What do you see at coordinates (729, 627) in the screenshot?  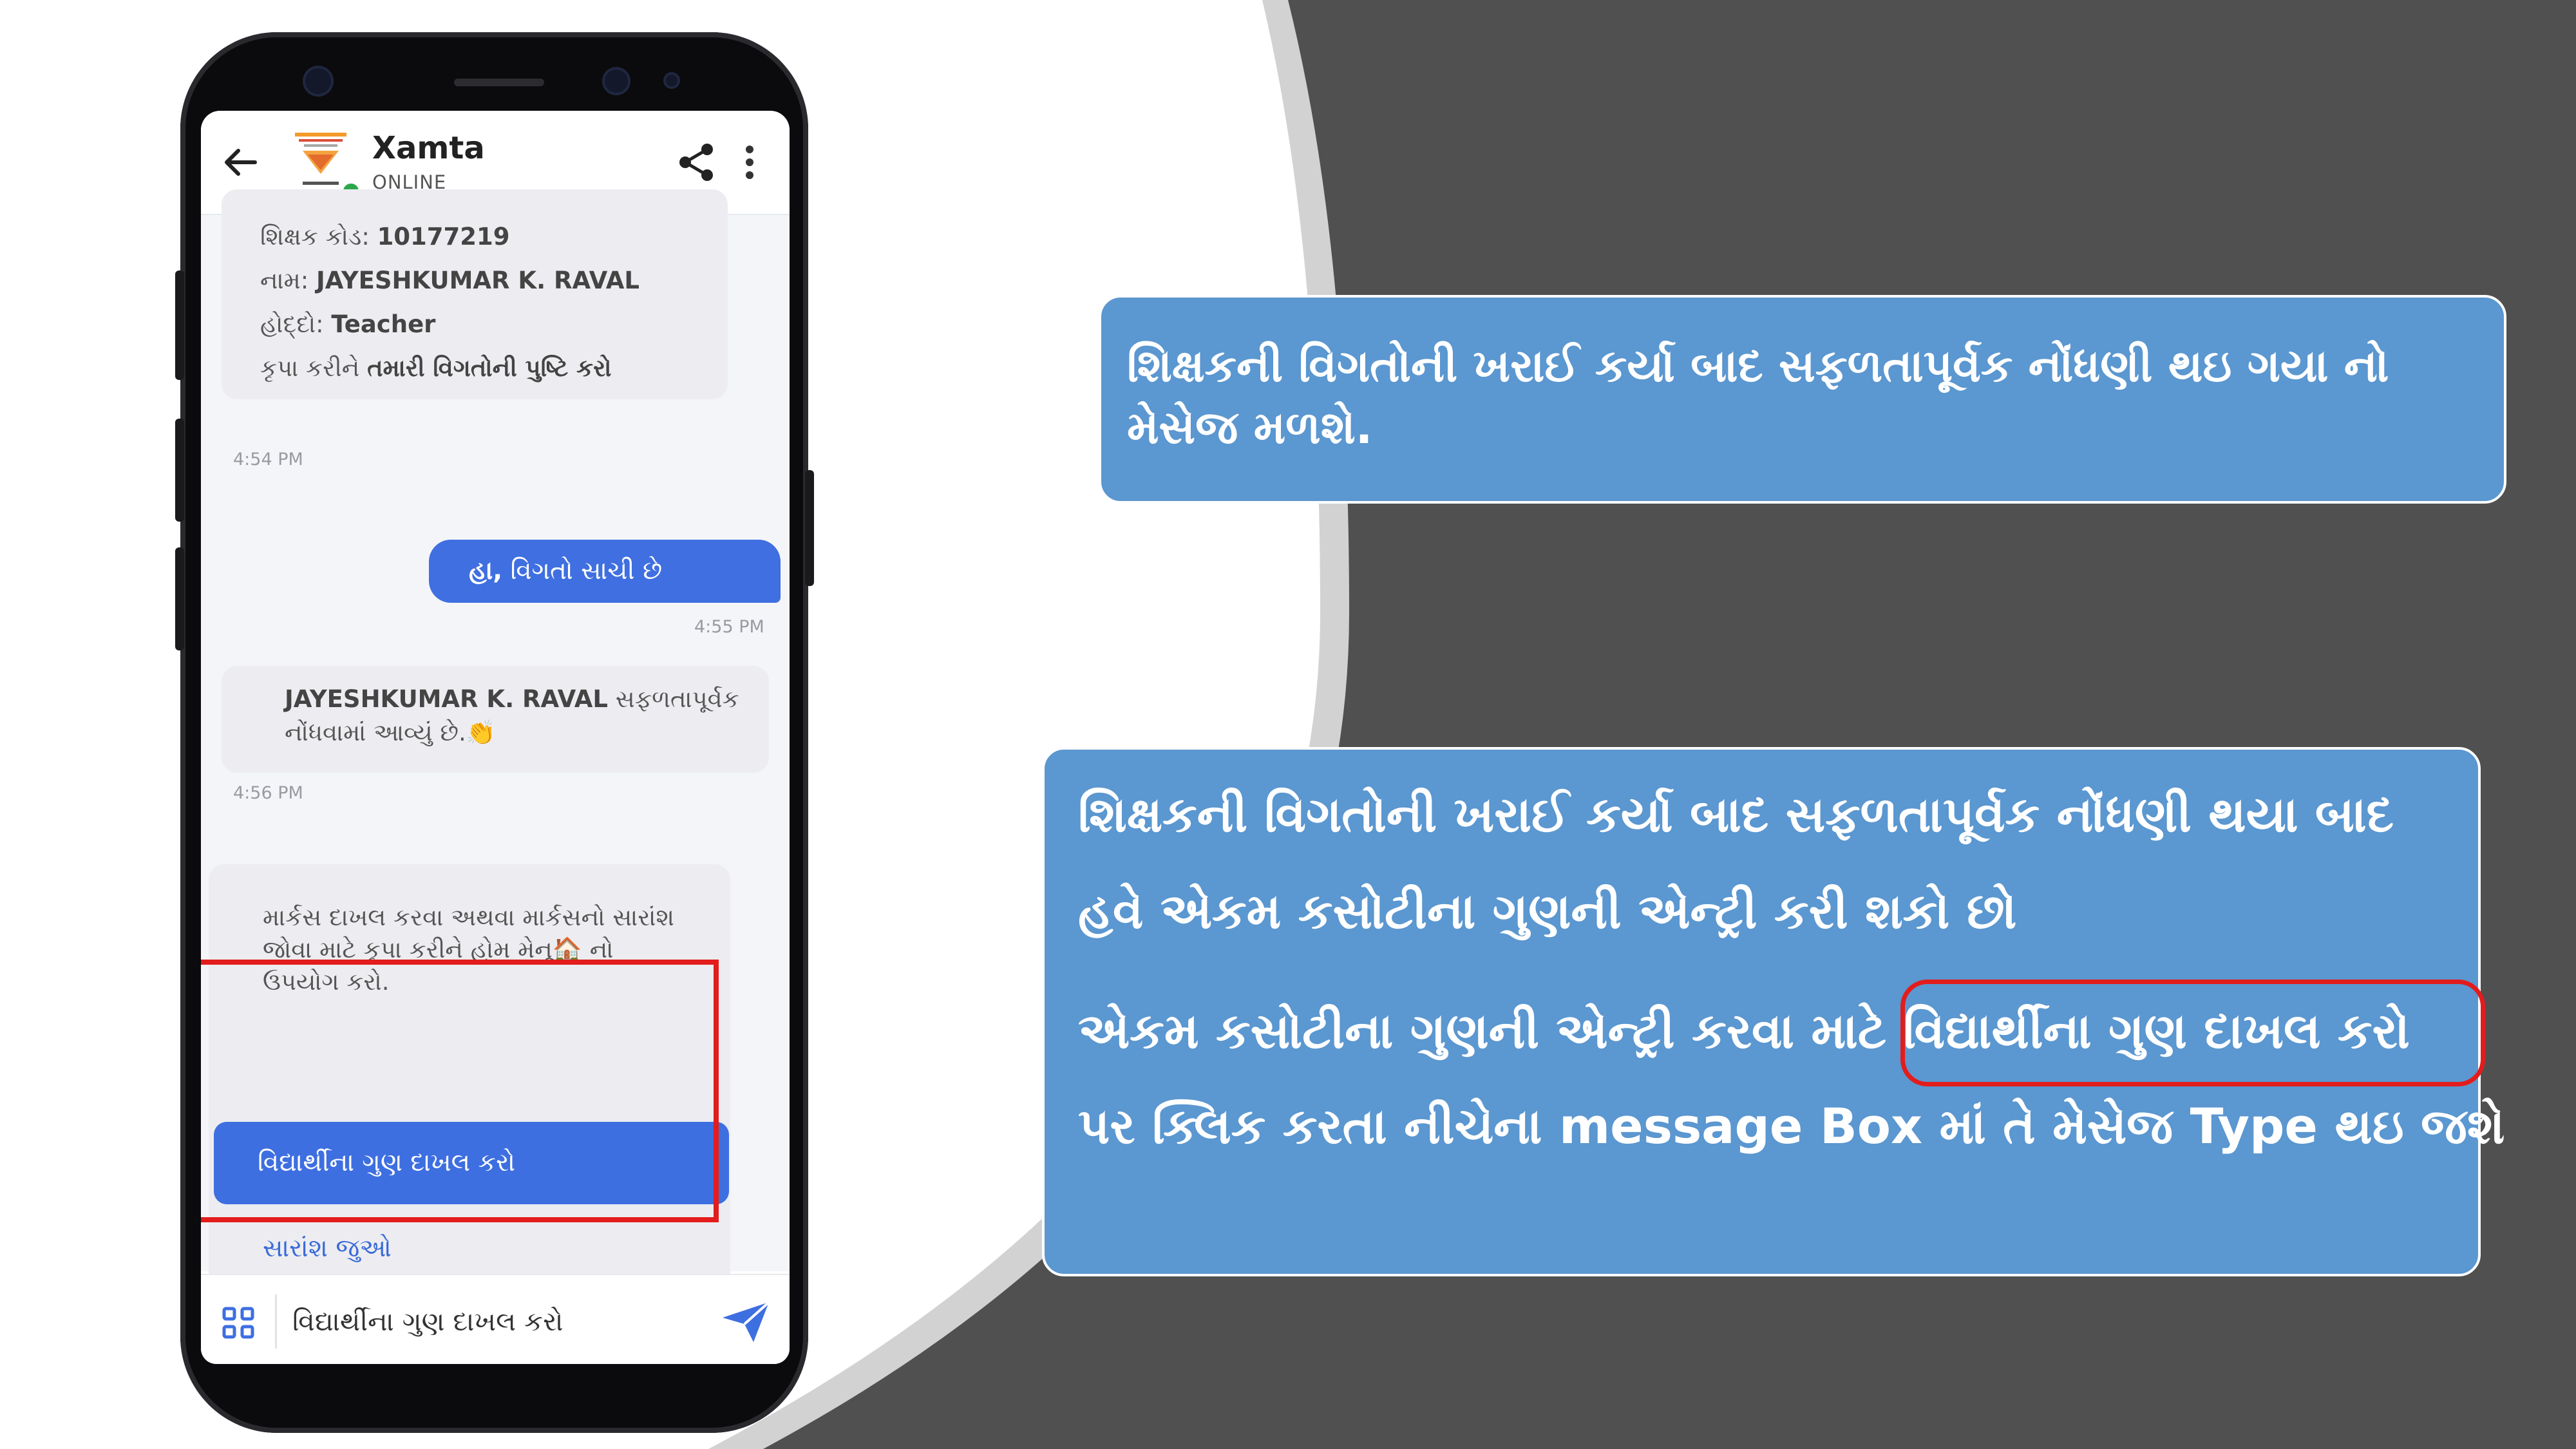 I see `message-timestamp: 4:55 PM` at bounding box center [729, 627].